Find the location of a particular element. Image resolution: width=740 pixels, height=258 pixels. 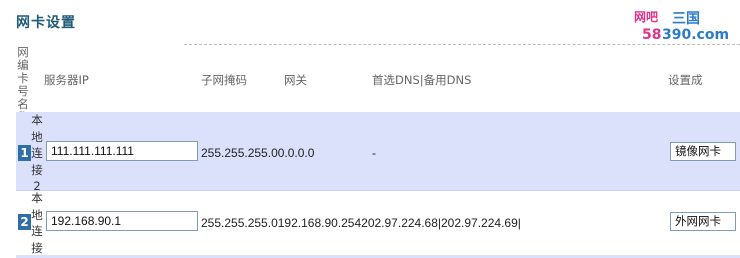

dns-value: - is located at coordinates (374, 153).